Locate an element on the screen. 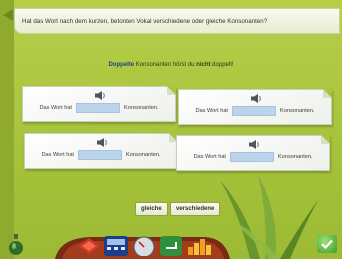  speedometer-icon is located at coordinates (144, 246).